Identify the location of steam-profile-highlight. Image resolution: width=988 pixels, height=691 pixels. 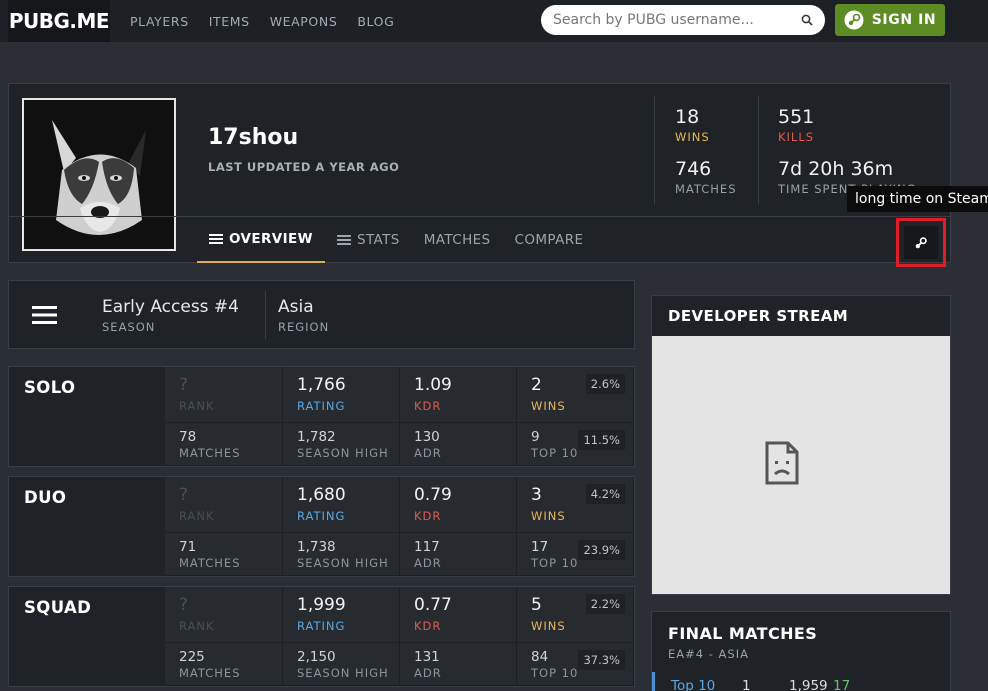
(921, 242).